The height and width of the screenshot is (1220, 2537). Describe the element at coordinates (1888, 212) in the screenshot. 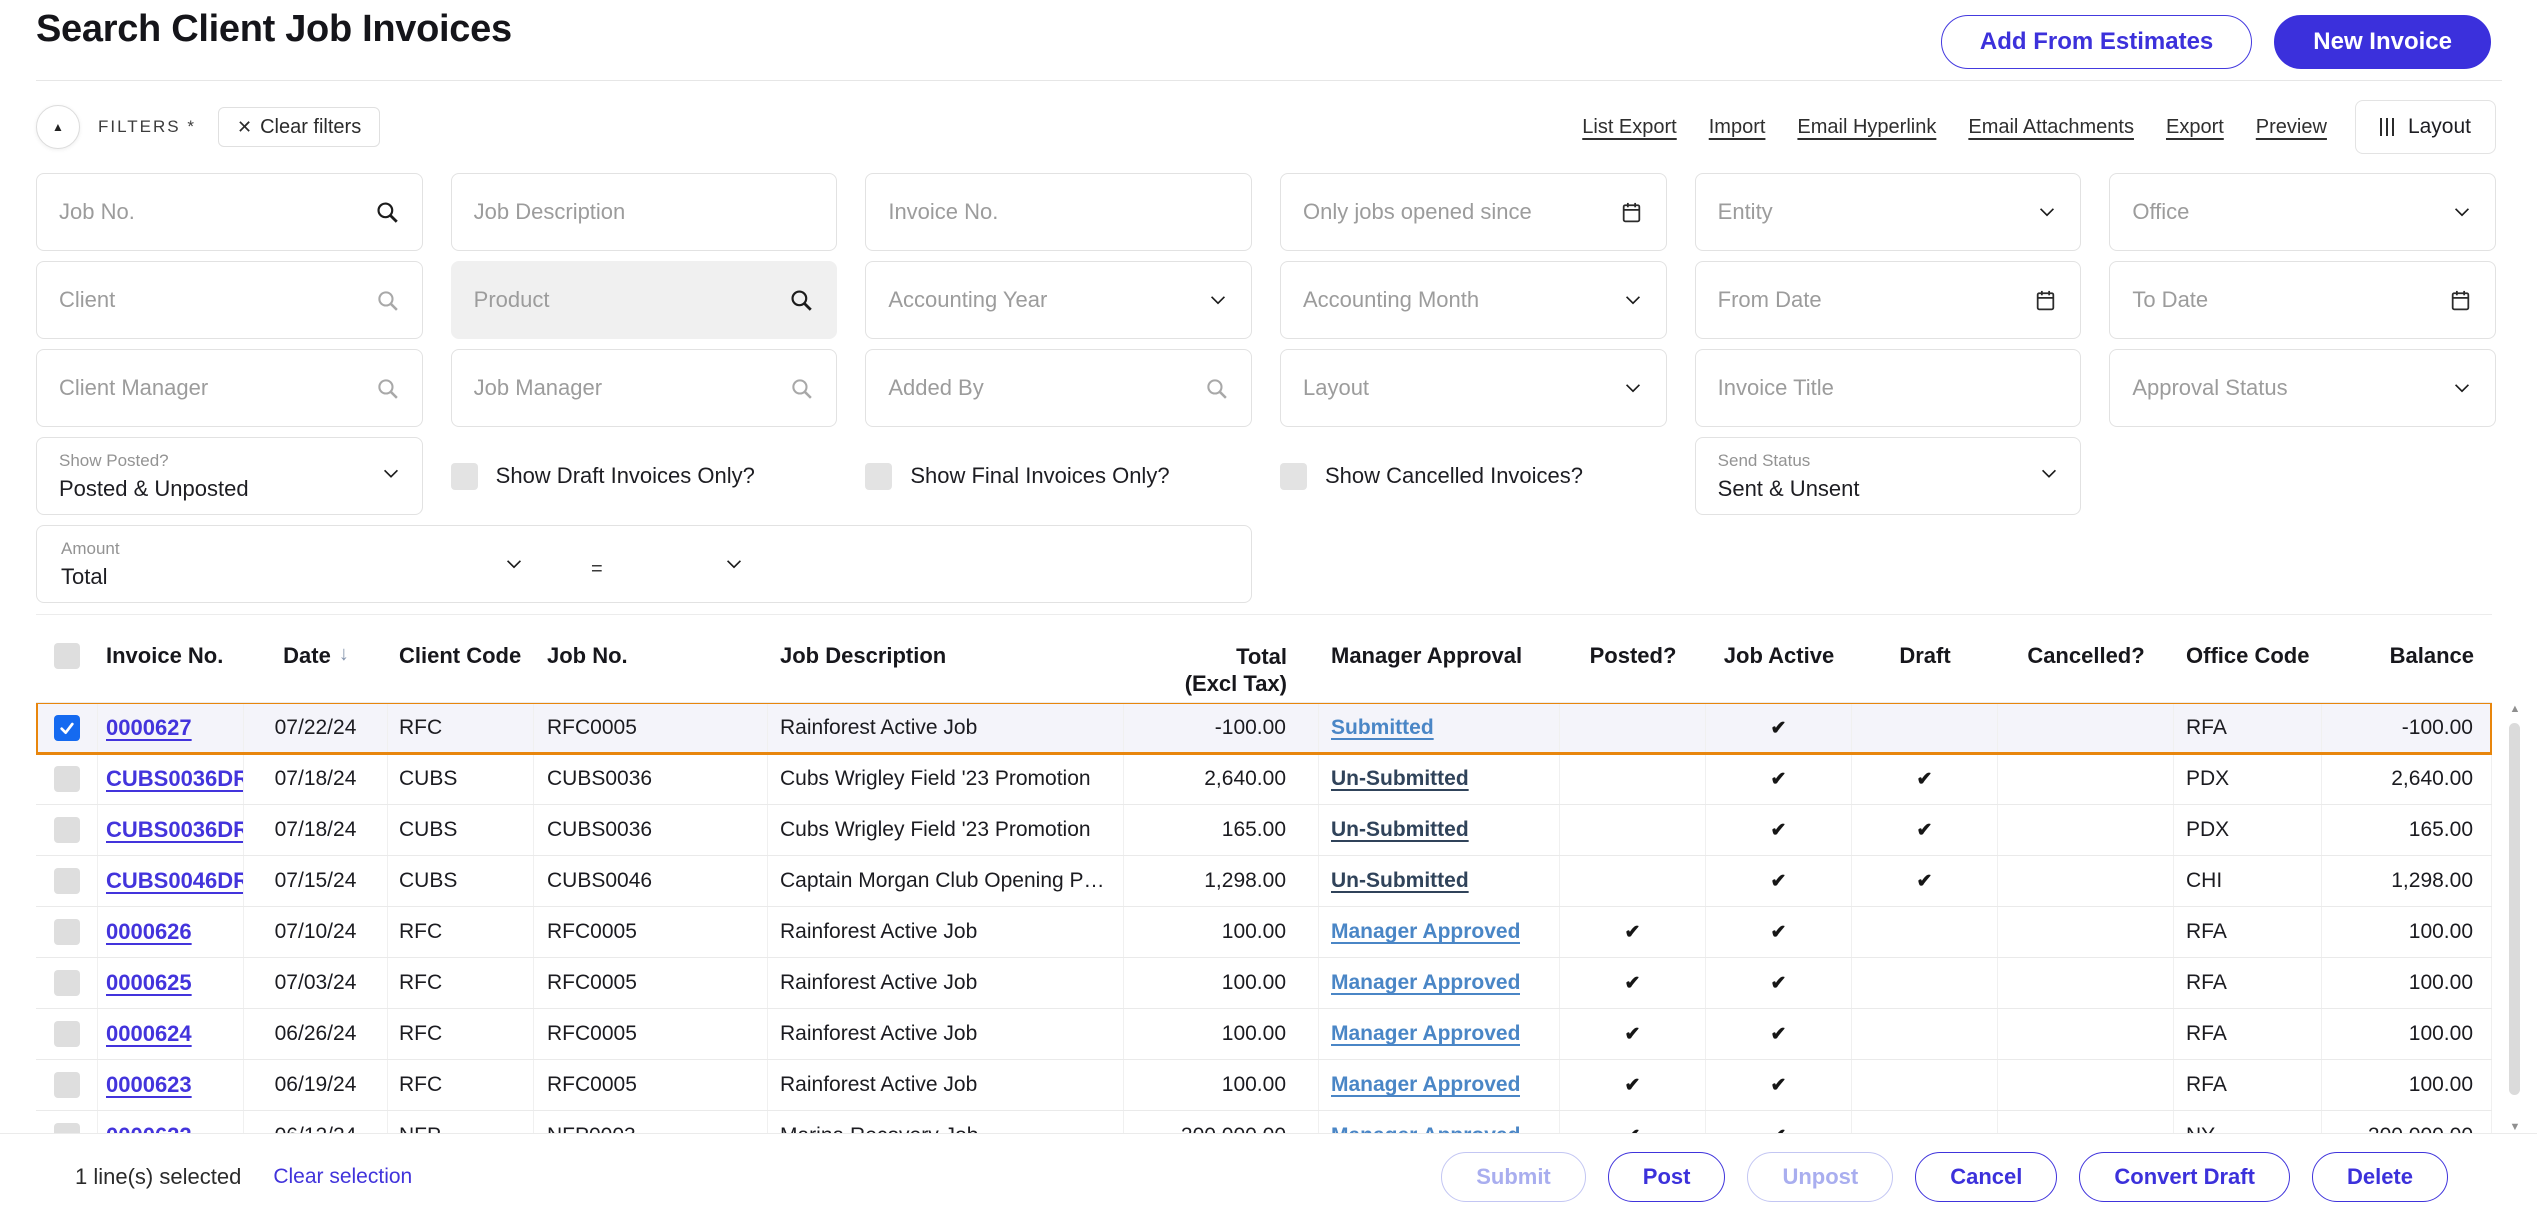

I see `filter-entity` at that location.